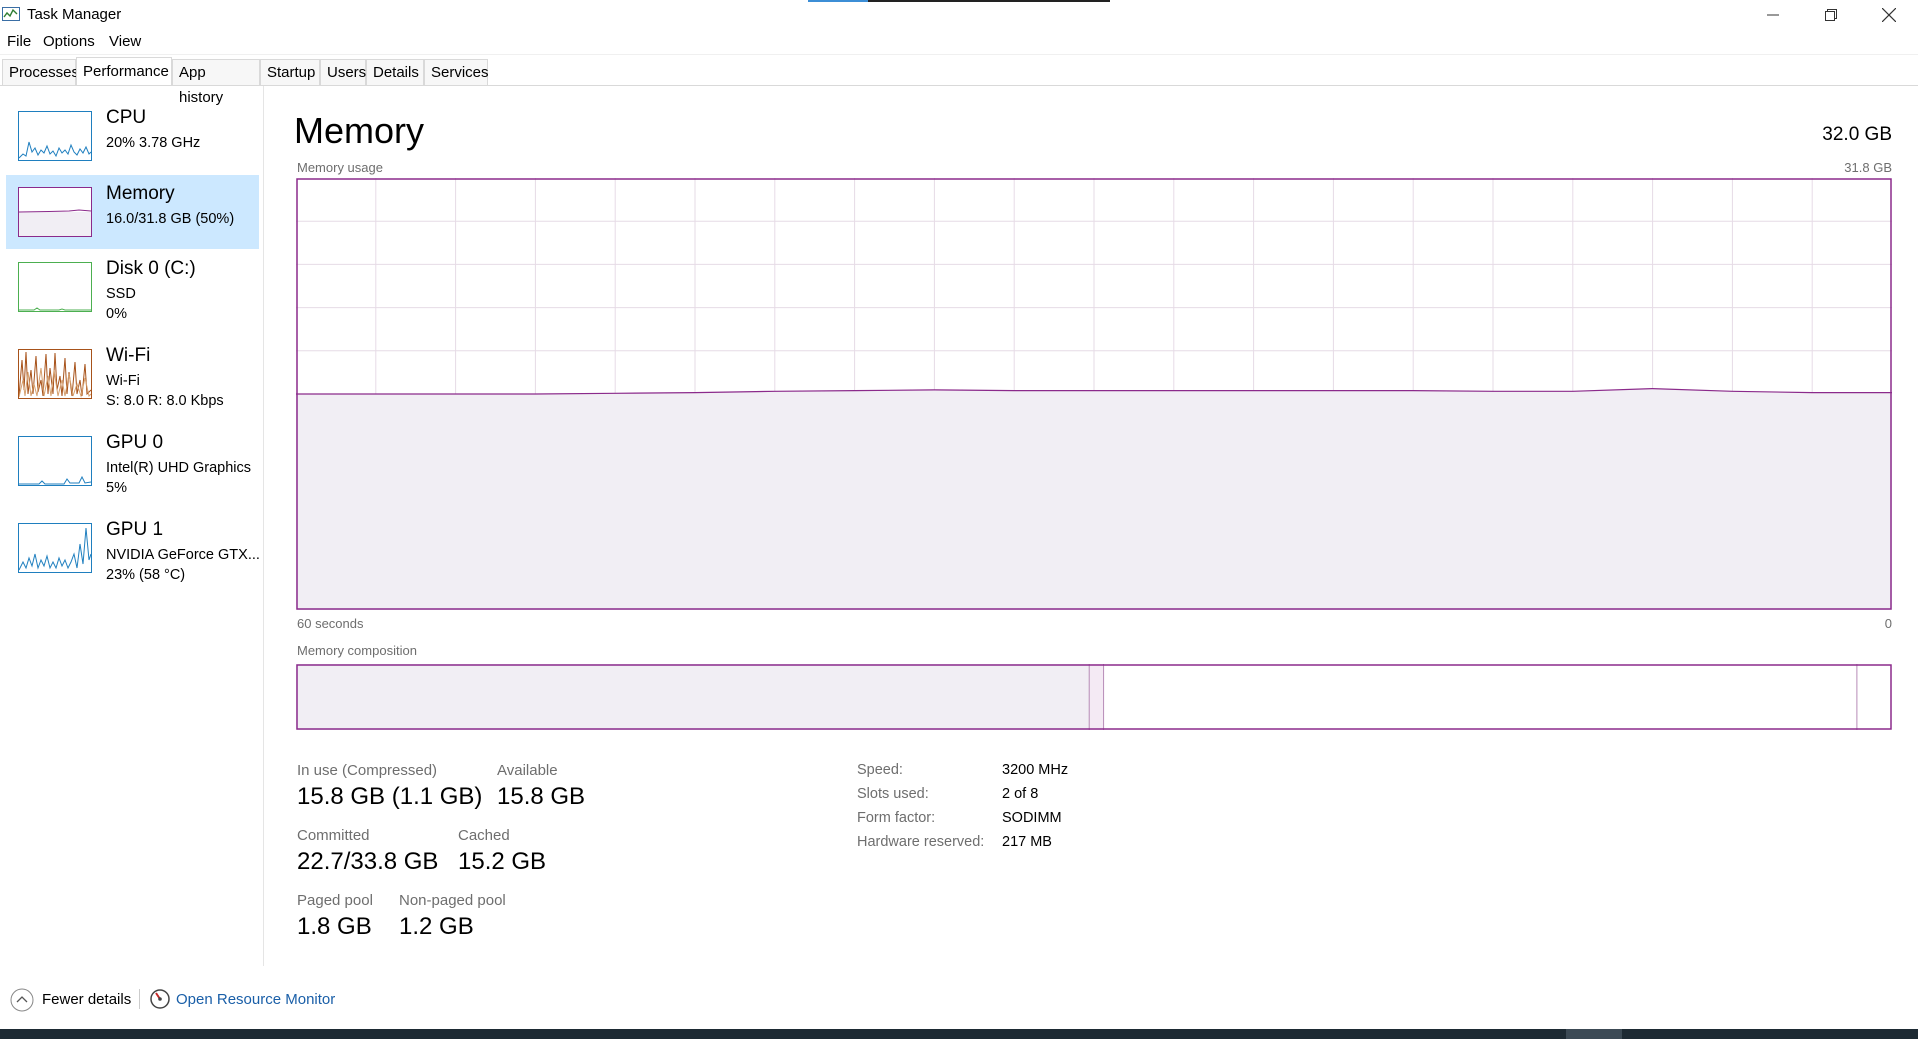 This screenshot has height=1039, width=1918. I want to click on menu-options: Options, so click(69, 41).